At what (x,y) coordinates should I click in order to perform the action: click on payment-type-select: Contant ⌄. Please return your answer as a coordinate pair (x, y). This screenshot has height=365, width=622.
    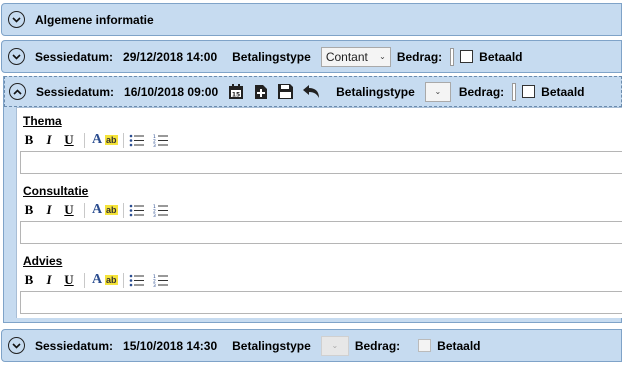
    Looking at the image, I should click on (355, 56).